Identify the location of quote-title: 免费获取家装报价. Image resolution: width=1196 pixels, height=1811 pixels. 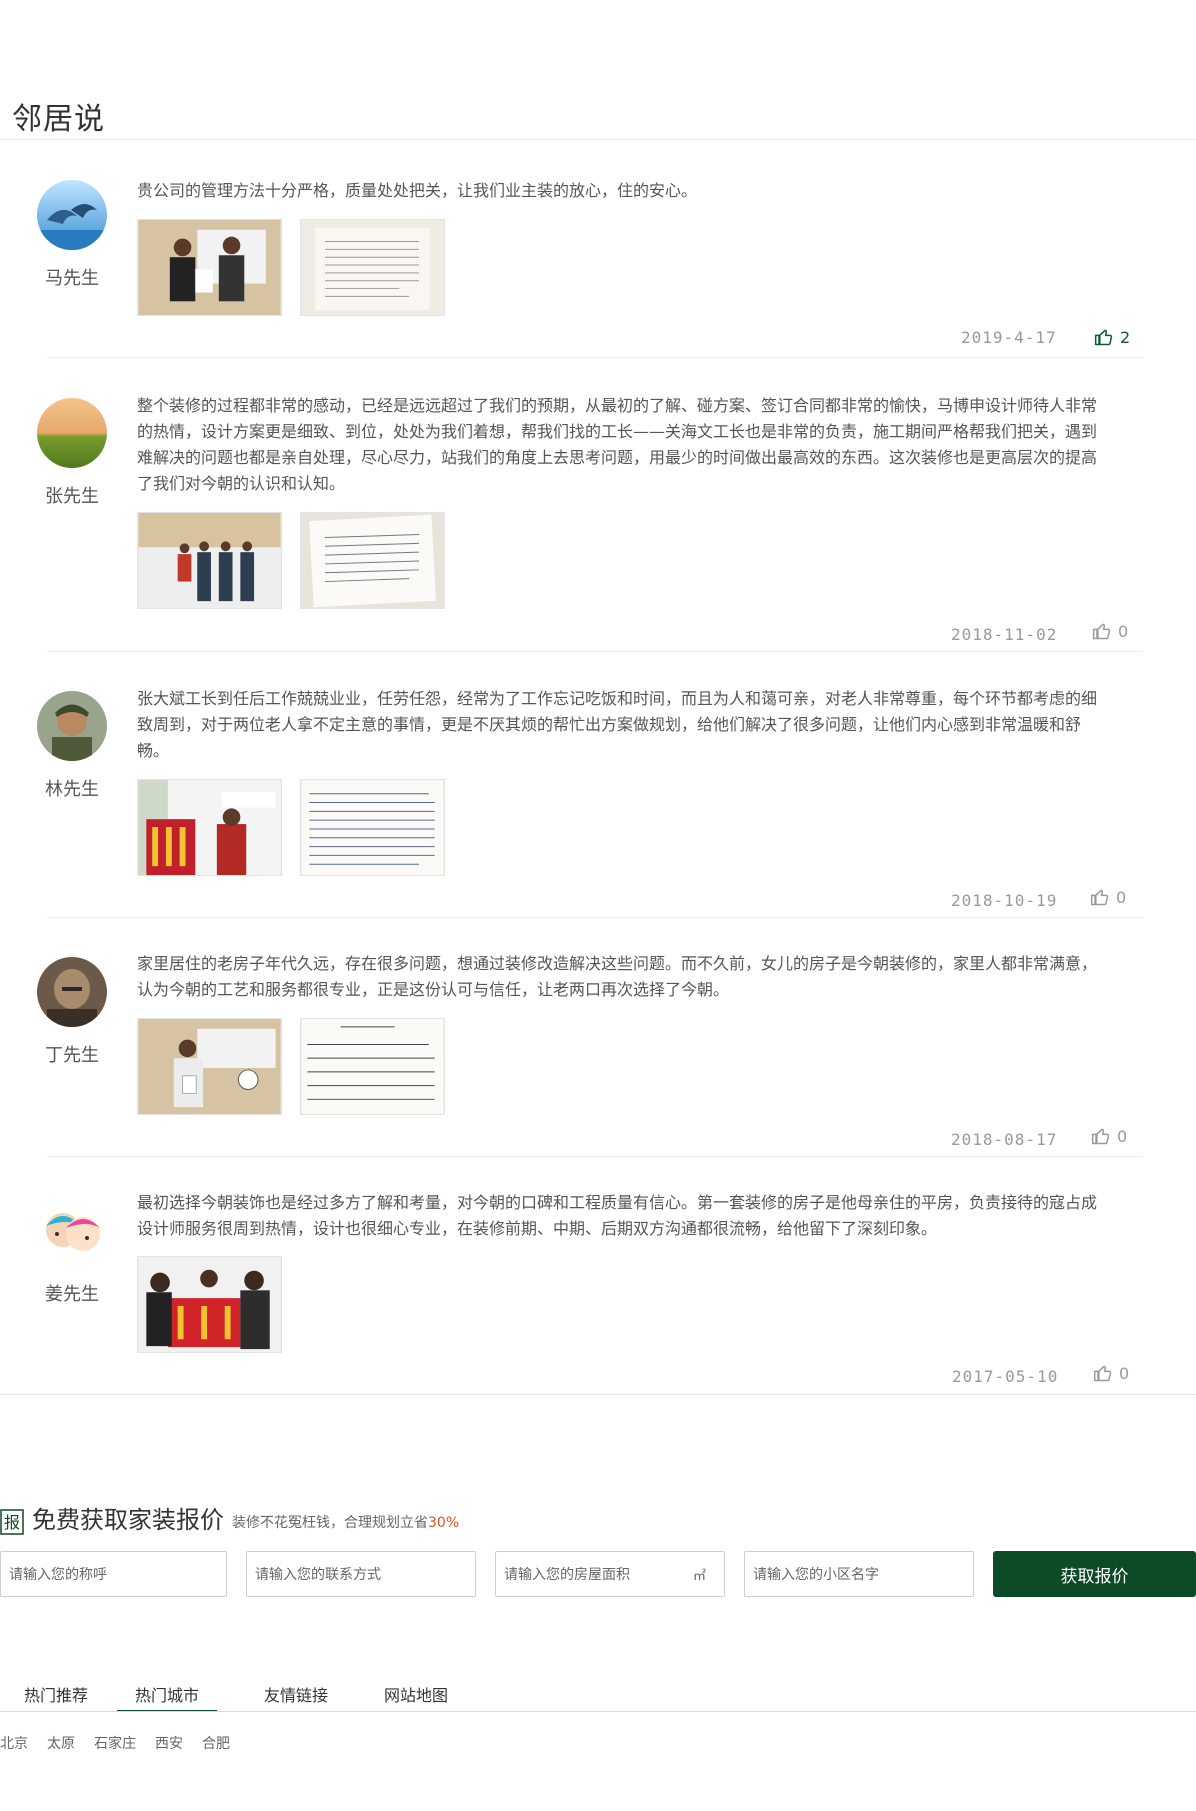
(128, 1520).